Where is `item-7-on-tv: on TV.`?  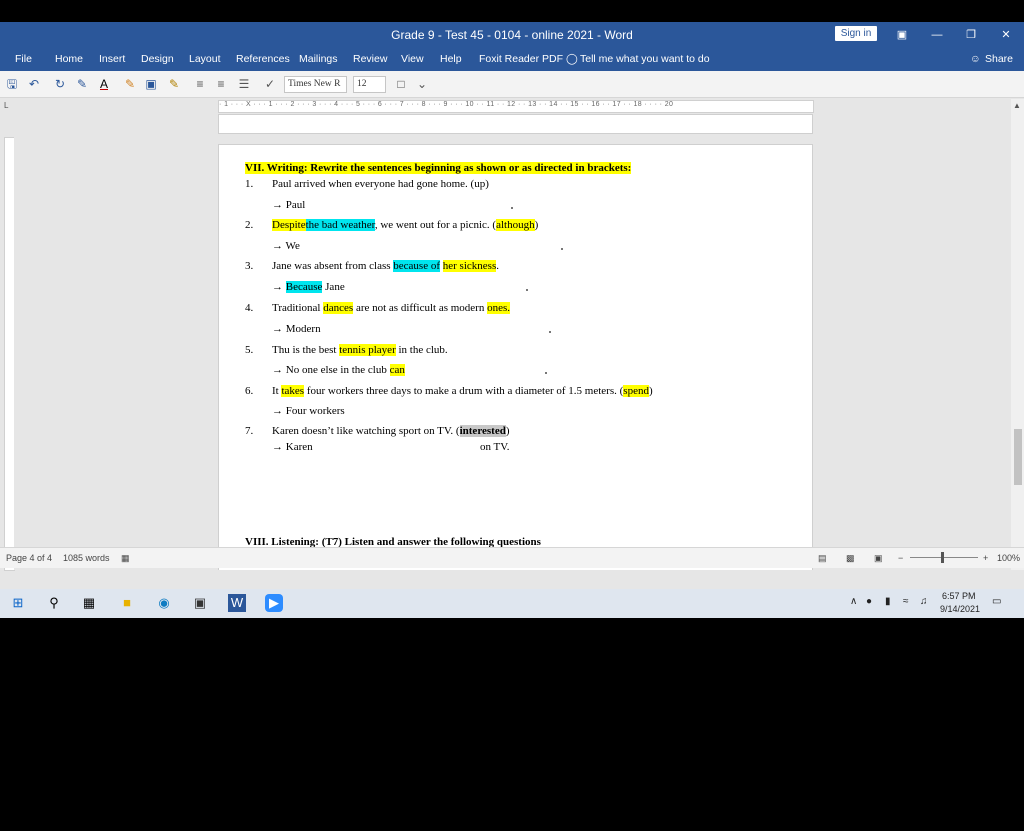 item-7-on-tv: on TV. is located at coordinates (495, 447).